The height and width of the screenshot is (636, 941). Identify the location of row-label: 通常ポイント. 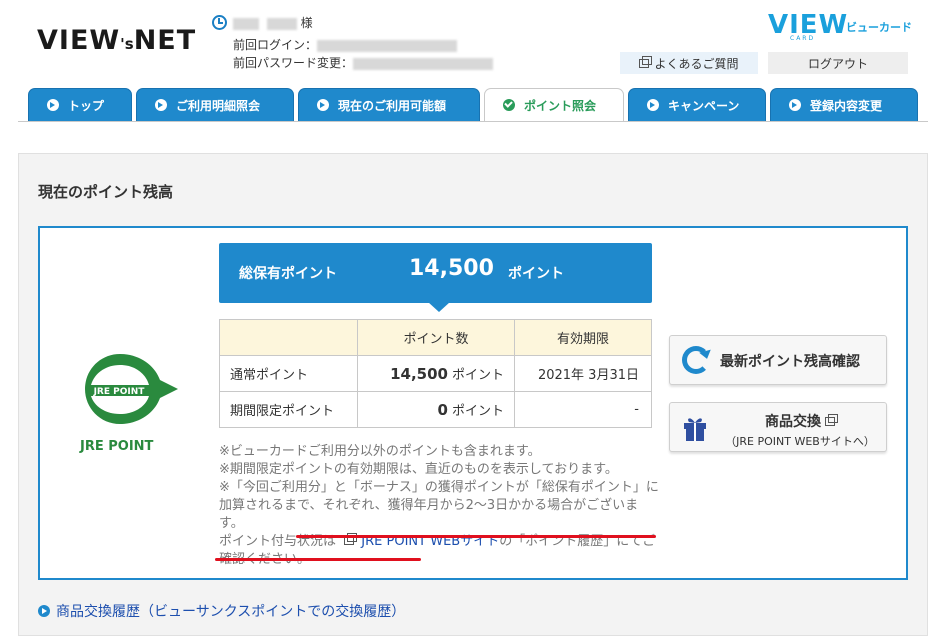
(288, 373).